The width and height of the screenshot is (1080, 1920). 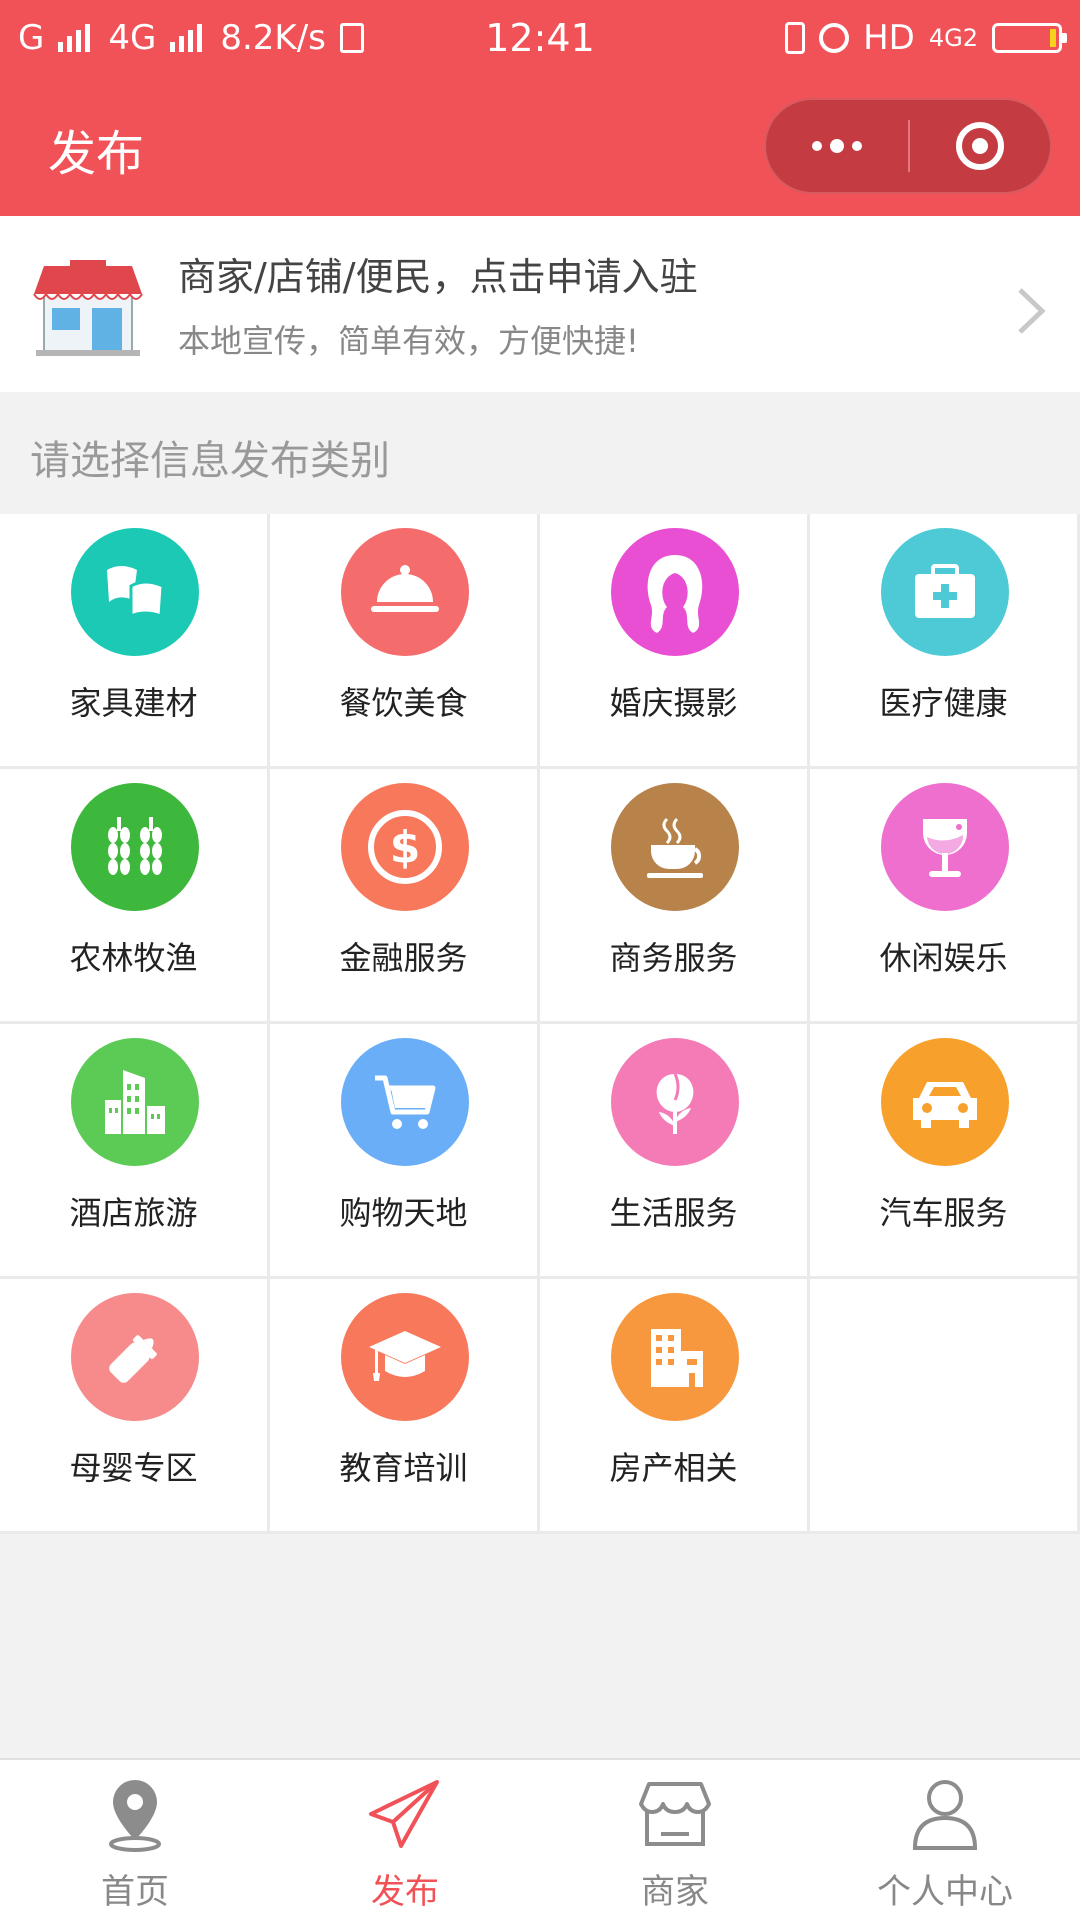 I want to click on bride-icon, so click(x=675, y=592).